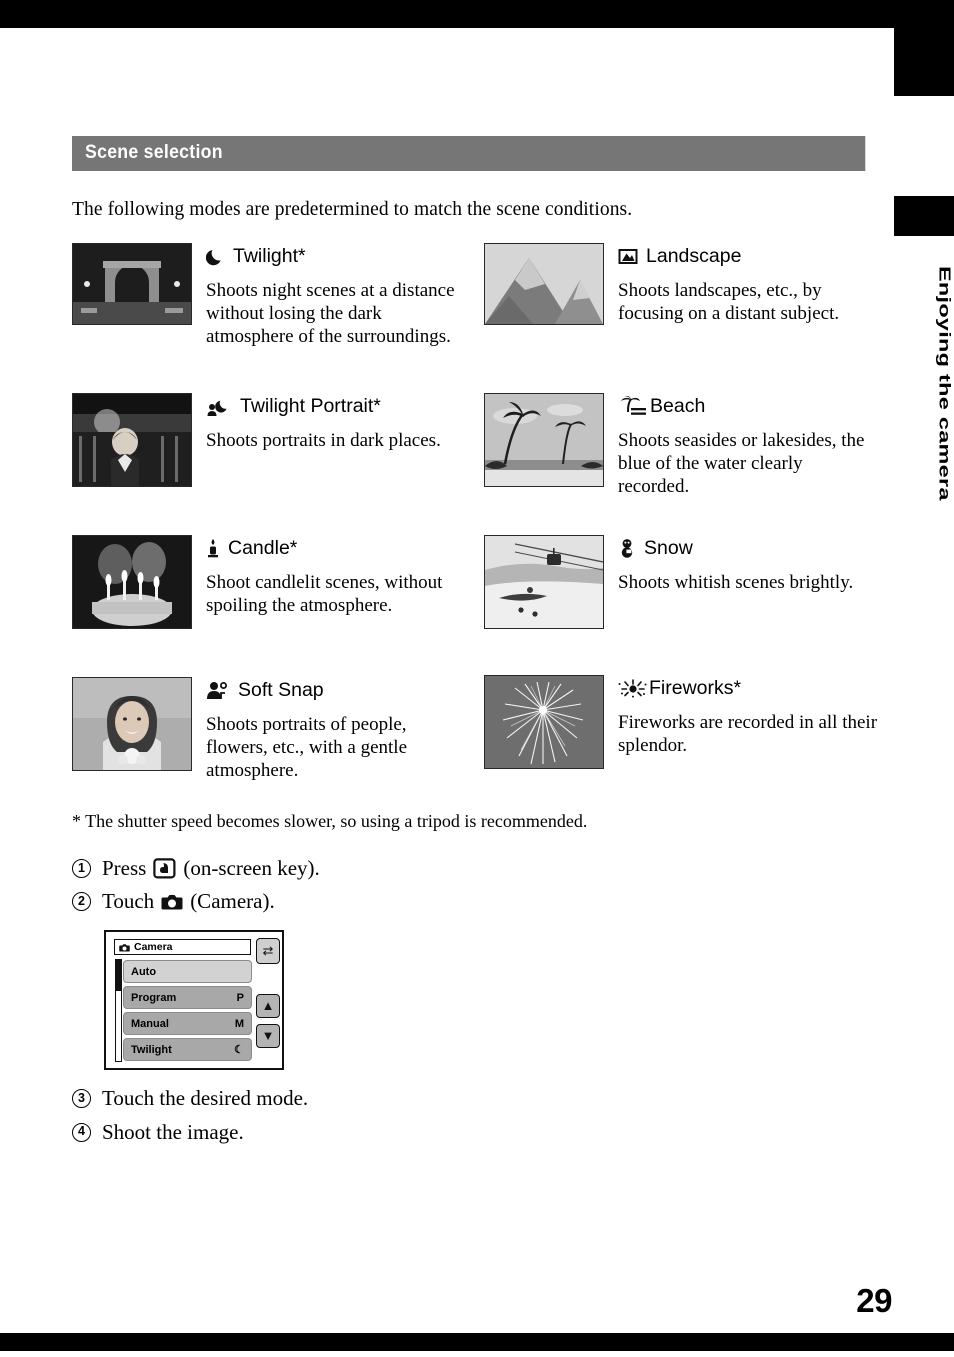 This screenshot has width=954, height=1357. I want to click on chevron-up-icon: ▲, so click(268, 1006).